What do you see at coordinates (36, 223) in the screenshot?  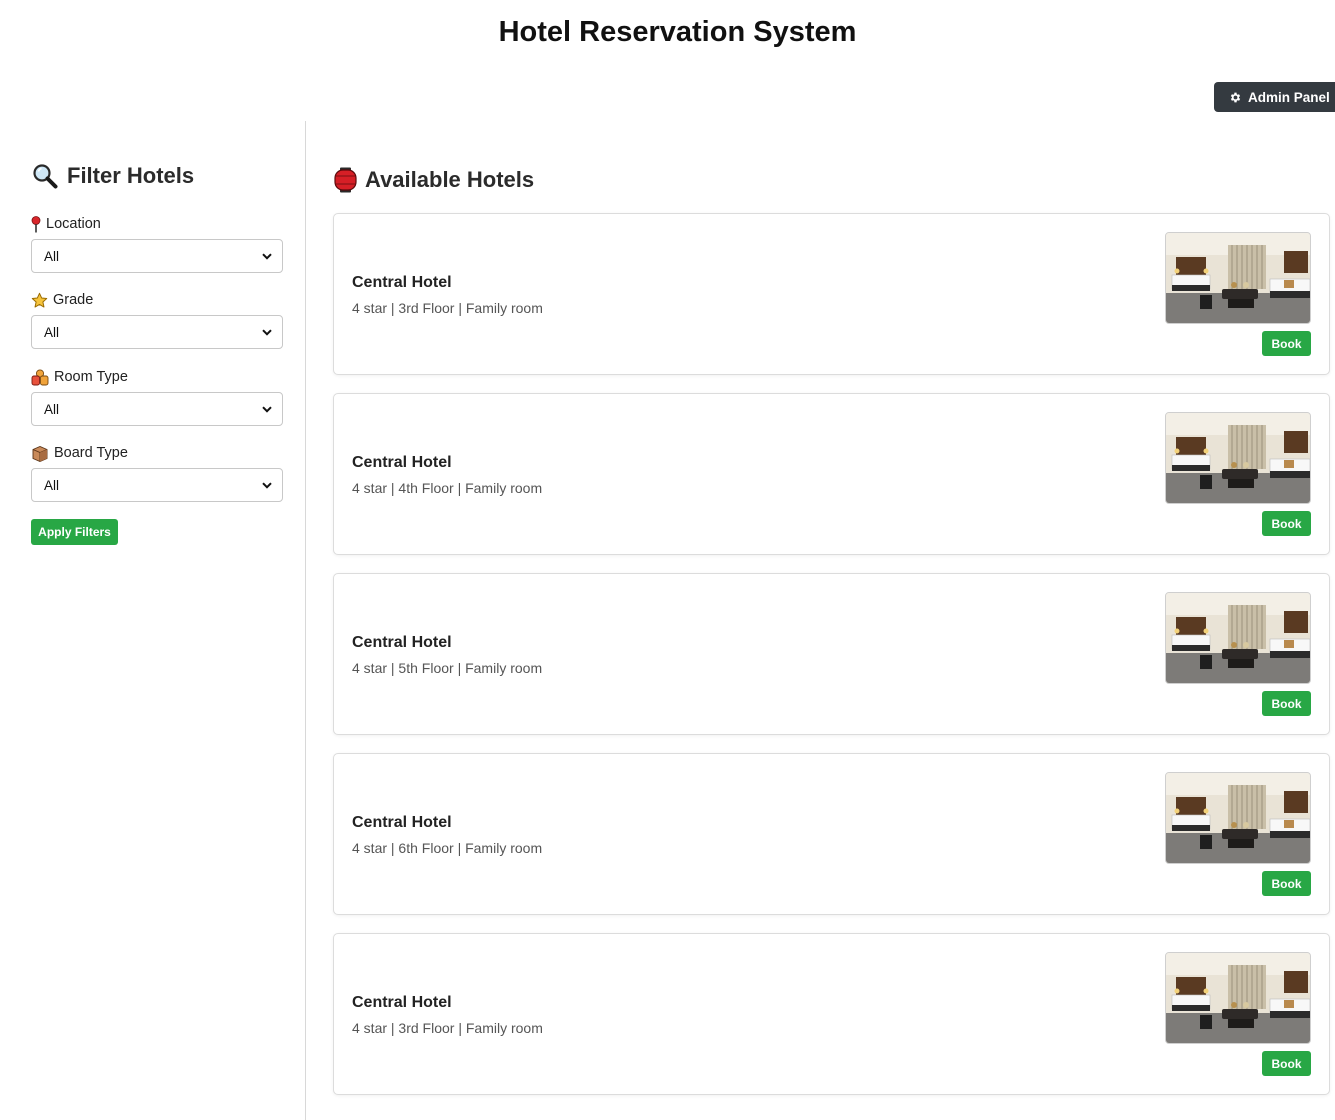 I see `pin-icon` at bounding box center [36, 223].